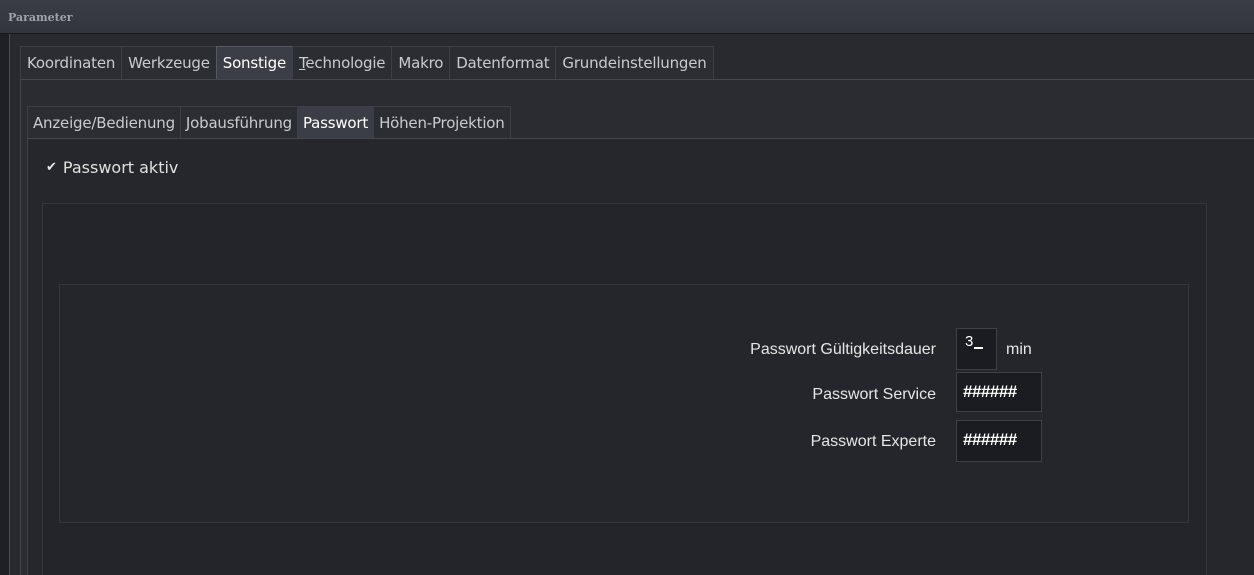 The height and width of the screenshot is (575, 1254). I want to click on tab-datenformat: Datenformat, so click(502, 62).